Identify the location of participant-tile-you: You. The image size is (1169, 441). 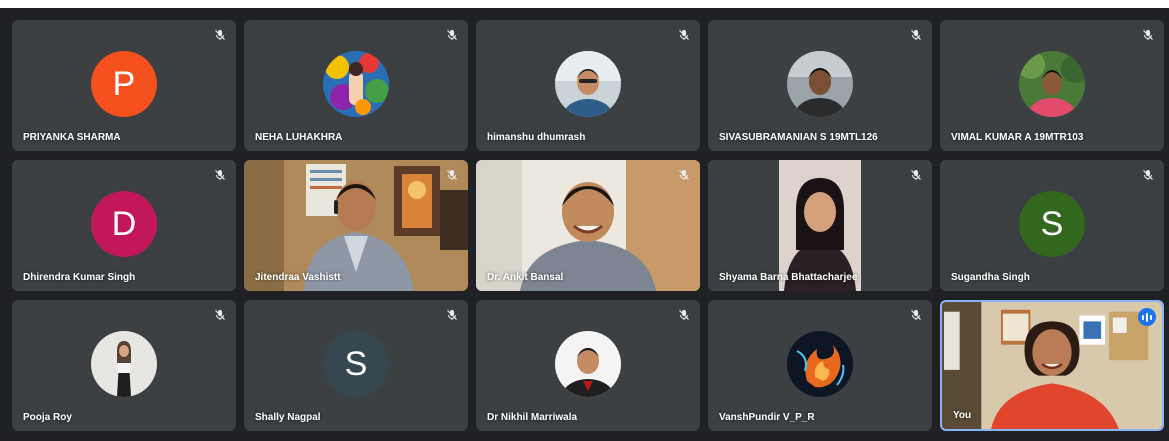
(1052, 365).